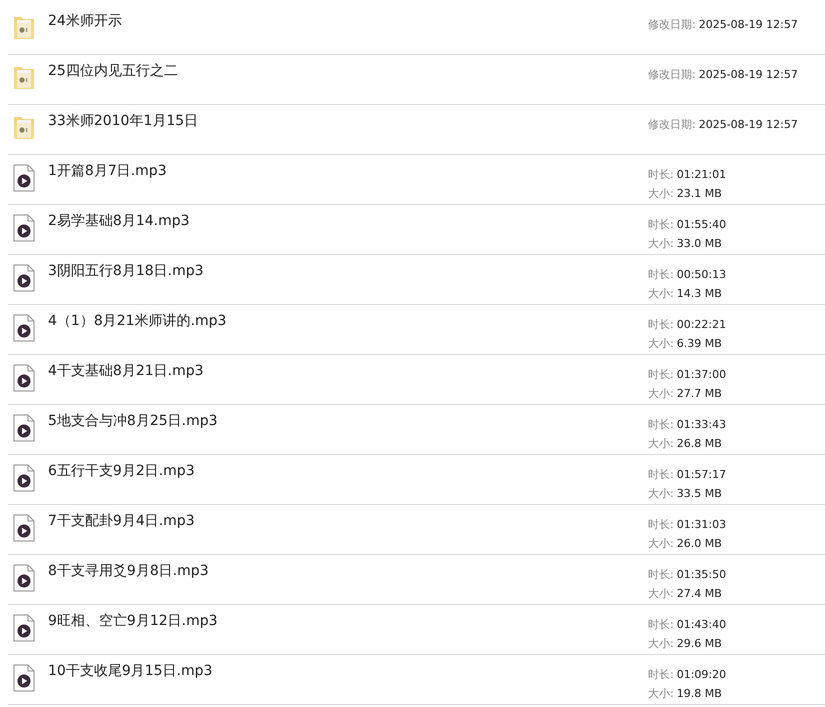 This screenshot has height=707, width=825. What do you see at coordinates (122, 521) in the screenshot?
I see `file-name: 7干支配卦9月4日.mp3` at bounding box center [122, 521].